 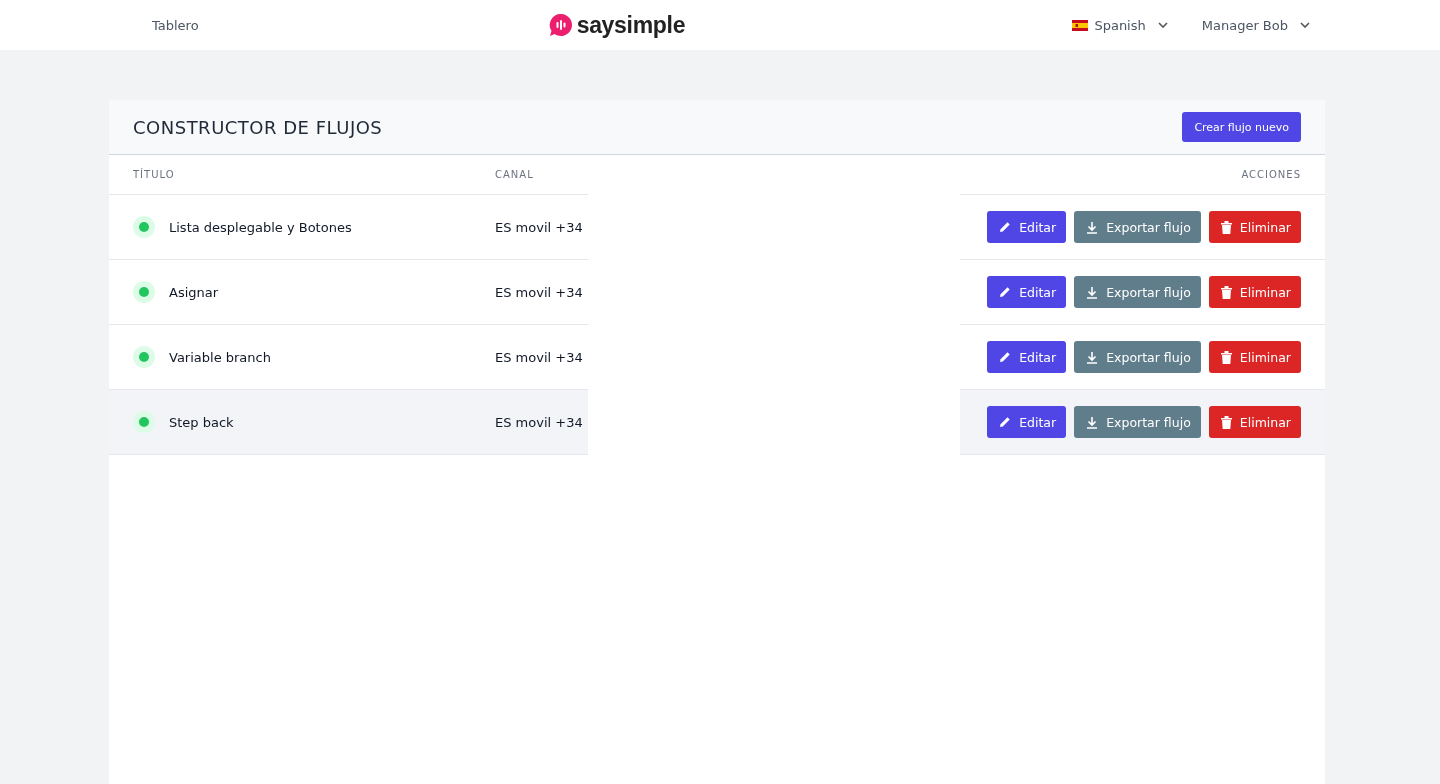 I want to click on page-title: CONSTRUCTOR DE FLUJOS, so click(x=258, y=127).